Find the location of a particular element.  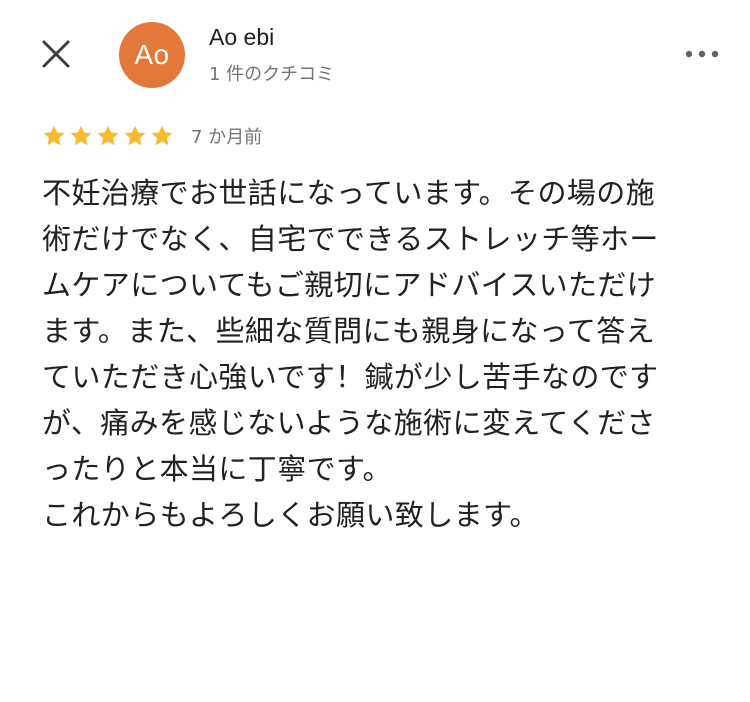

avatar: Ao is located at coordinates (152, 55).